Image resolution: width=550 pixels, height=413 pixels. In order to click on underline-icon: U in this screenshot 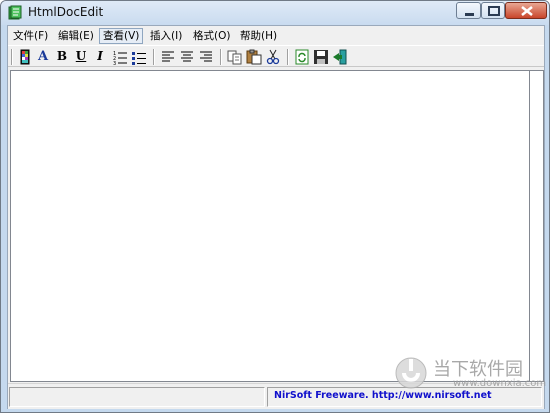, I will do `click(81, 56)`.